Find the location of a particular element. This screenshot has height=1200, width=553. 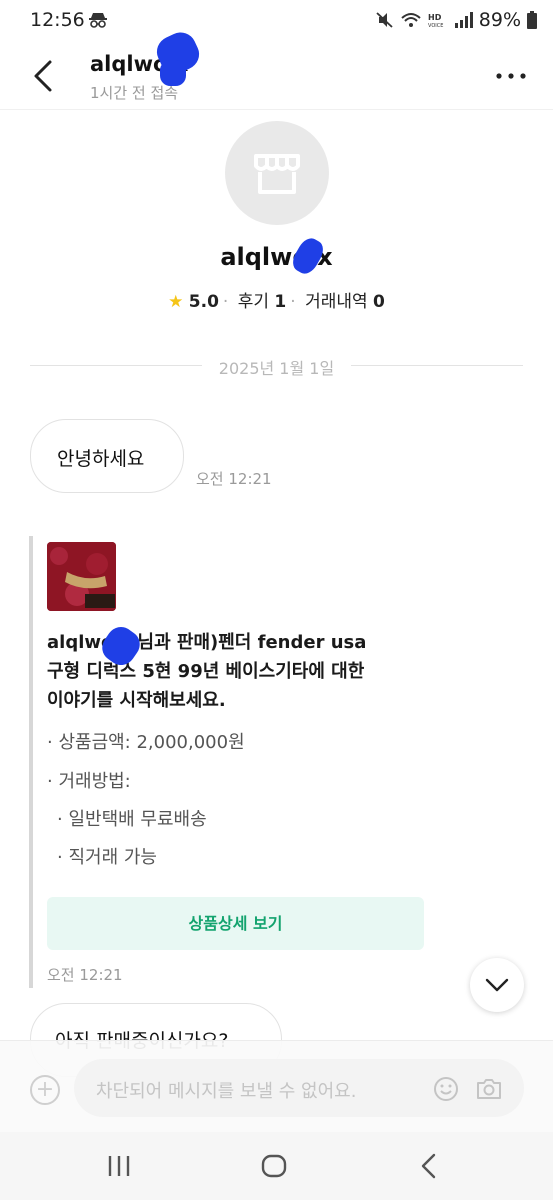

incognito-icon is located at coordinates (98, 20).